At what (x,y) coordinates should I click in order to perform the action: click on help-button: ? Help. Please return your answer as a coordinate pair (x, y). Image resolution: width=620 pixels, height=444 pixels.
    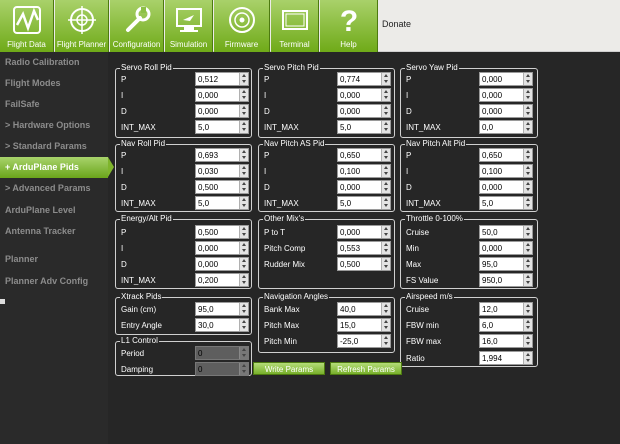
    Looking at the image, I should click on (349, 26).